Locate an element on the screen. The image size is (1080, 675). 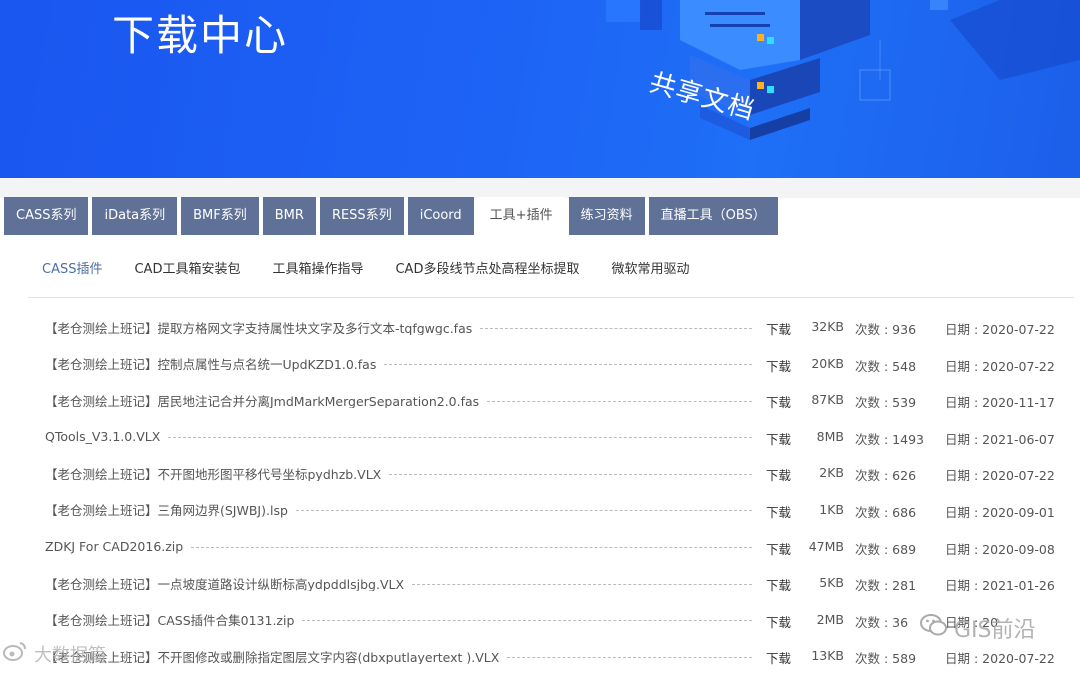
file-name-link: 【老仓测绘上班记】三角网边界(SJWBJ).lsp is located at coordinates (170, 510).